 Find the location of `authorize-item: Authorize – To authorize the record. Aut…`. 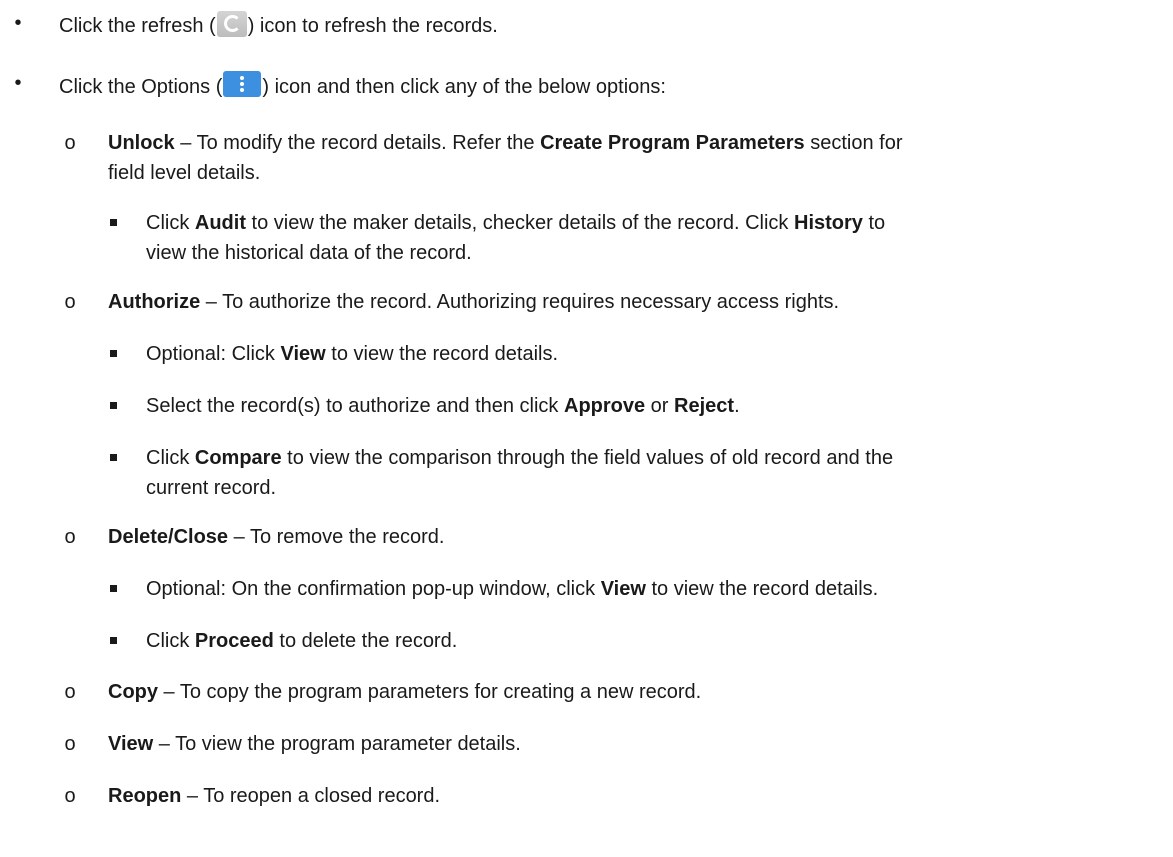

authorize-item: Authorize – To authorize the record. Aut… is located at coordinates (473, 302).